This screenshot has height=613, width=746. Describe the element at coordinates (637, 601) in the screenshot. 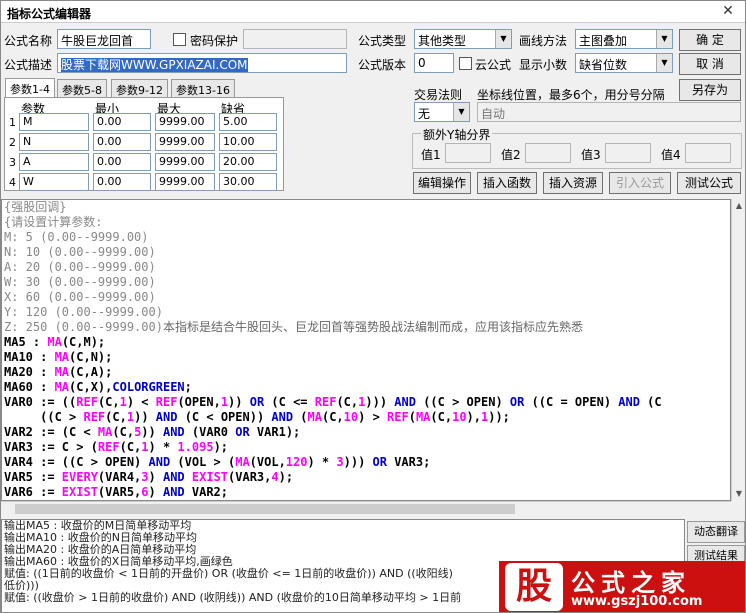

I see `watermark-url: www.gszj100.com` at that location.